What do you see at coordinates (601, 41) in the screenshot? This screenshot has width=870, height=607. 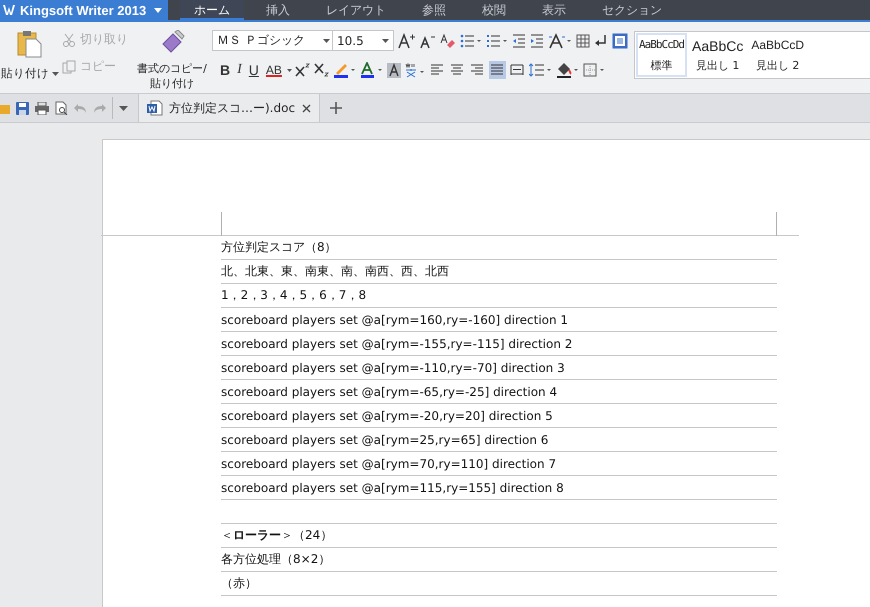 I see `return-arrow-icon` at bounding box center [601, 41].